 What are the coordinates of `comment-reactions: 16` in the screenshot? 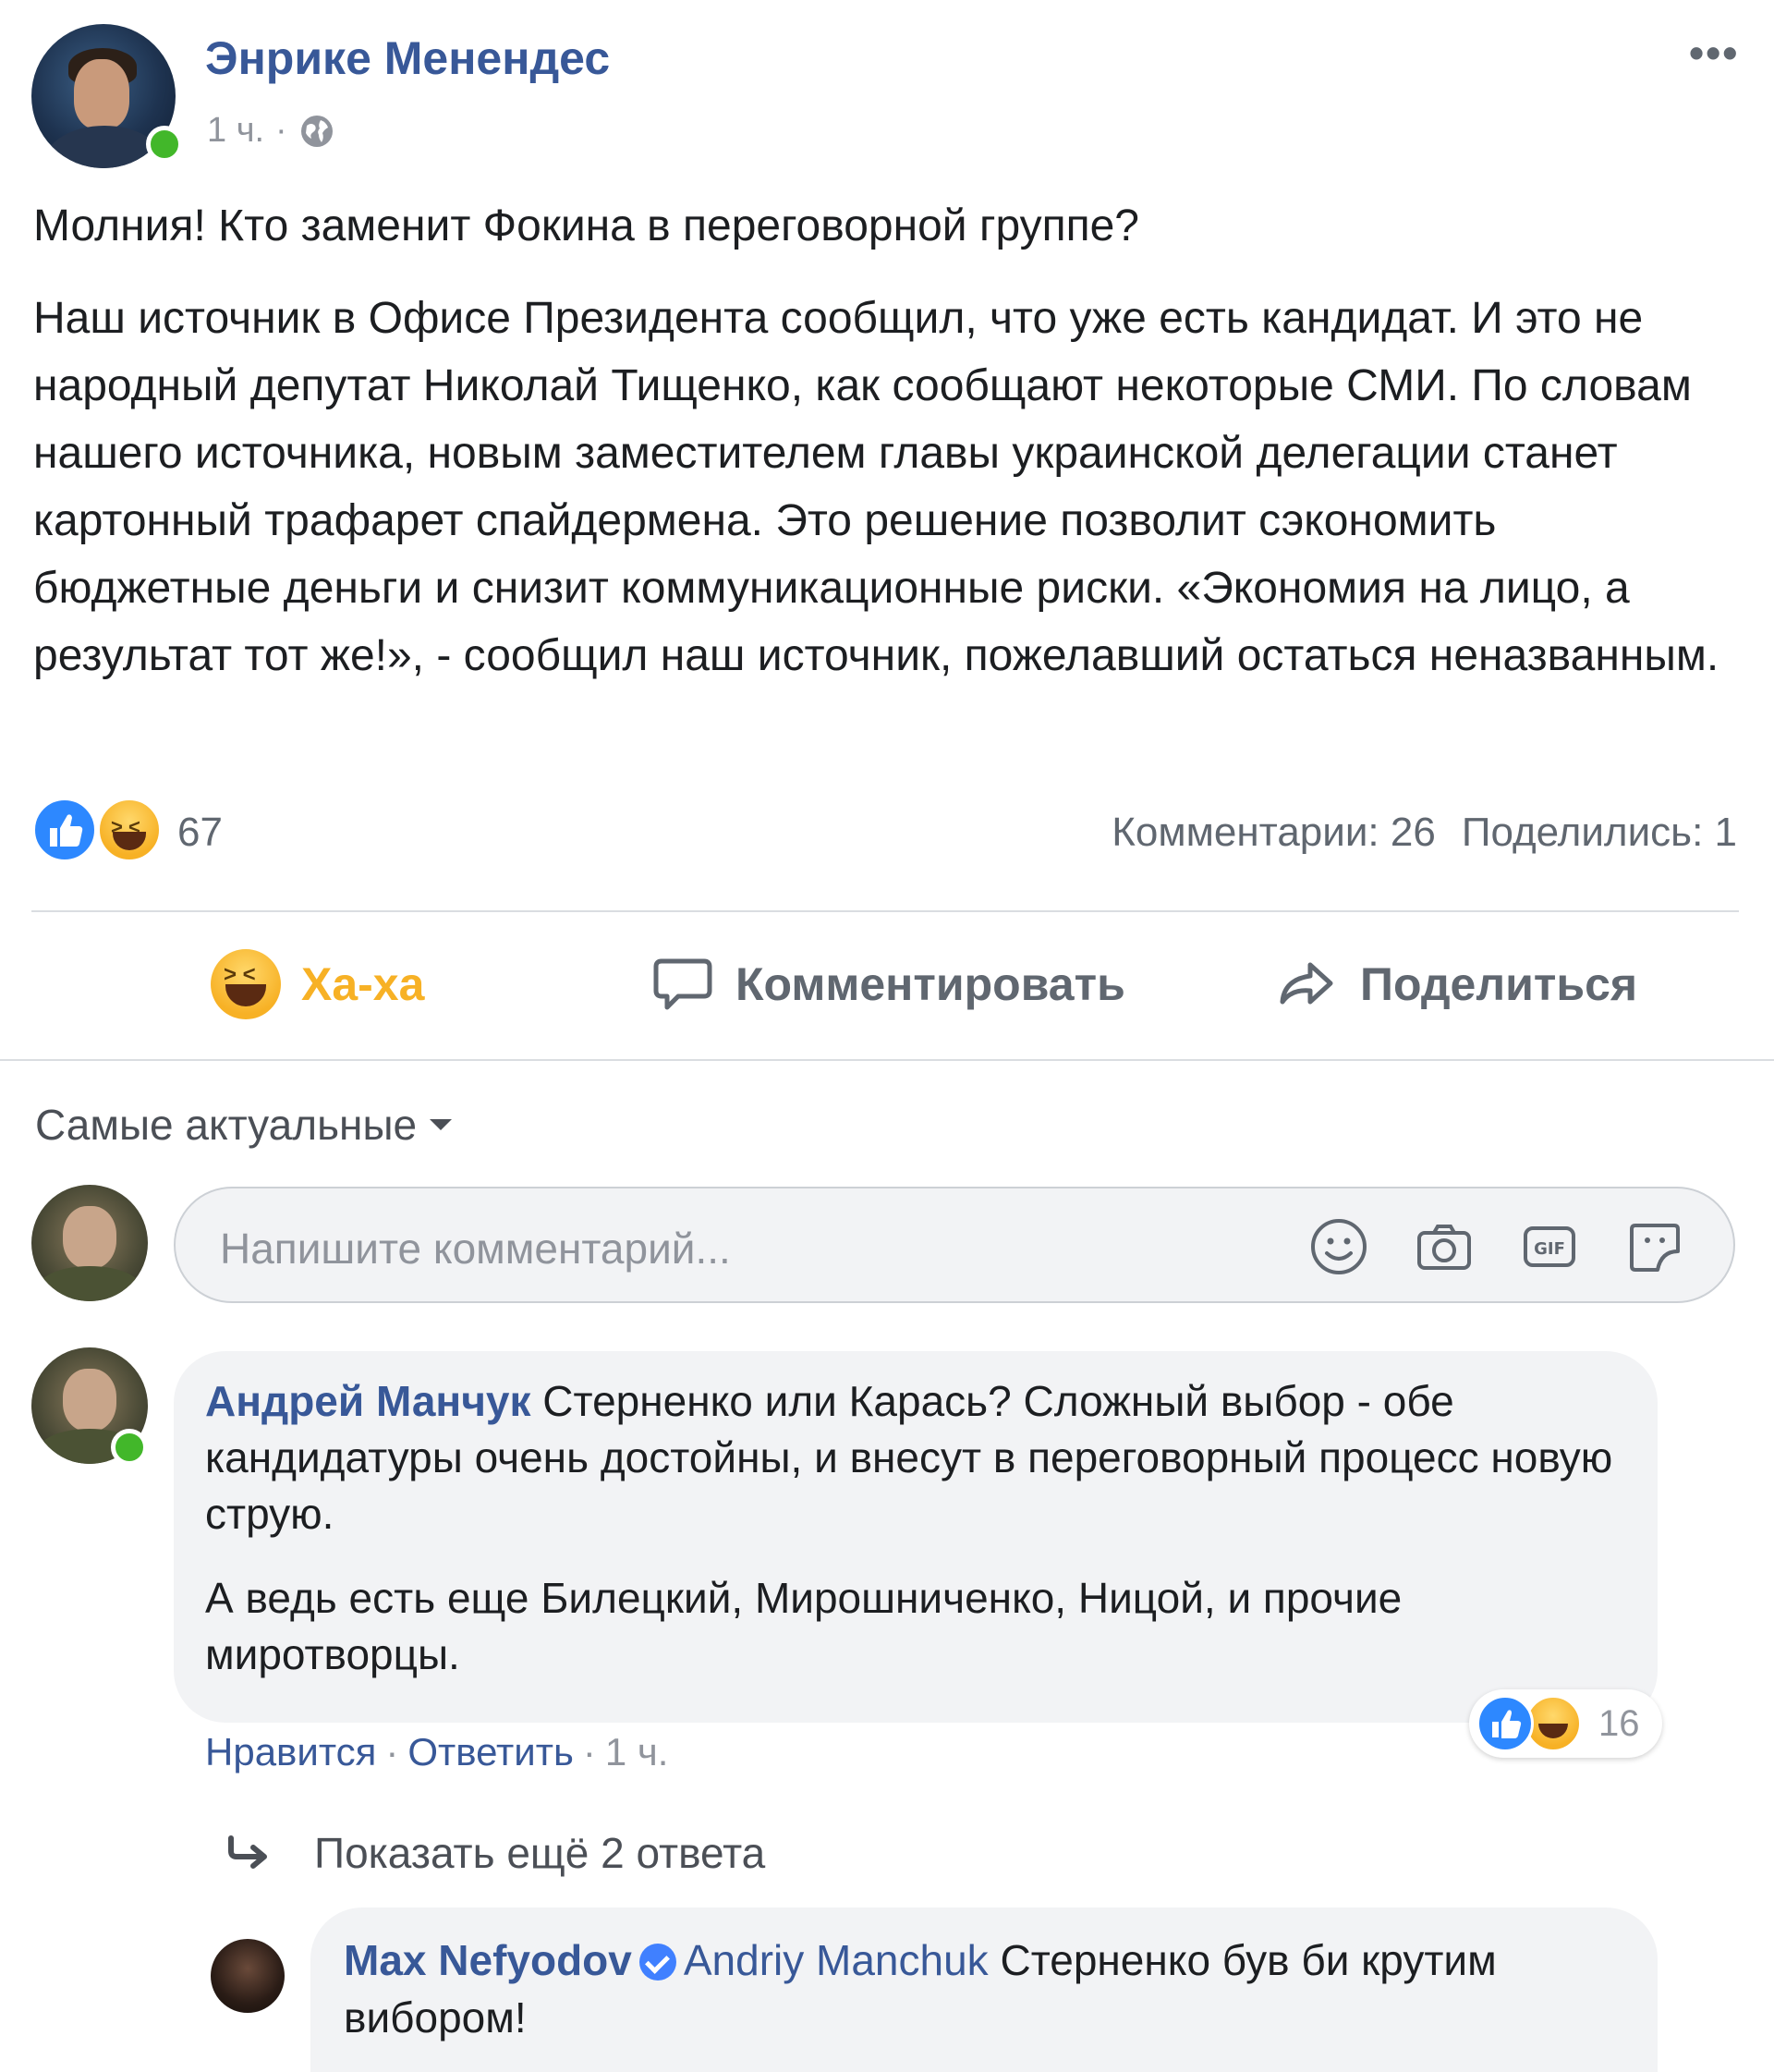 It's located at (1565, 1723).